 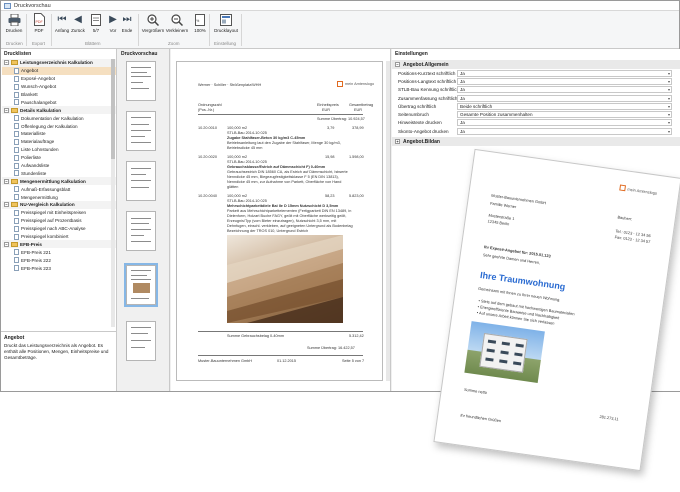 I want to click on tree-item: Wunsch-Angebot, so click(x=59, y=87).